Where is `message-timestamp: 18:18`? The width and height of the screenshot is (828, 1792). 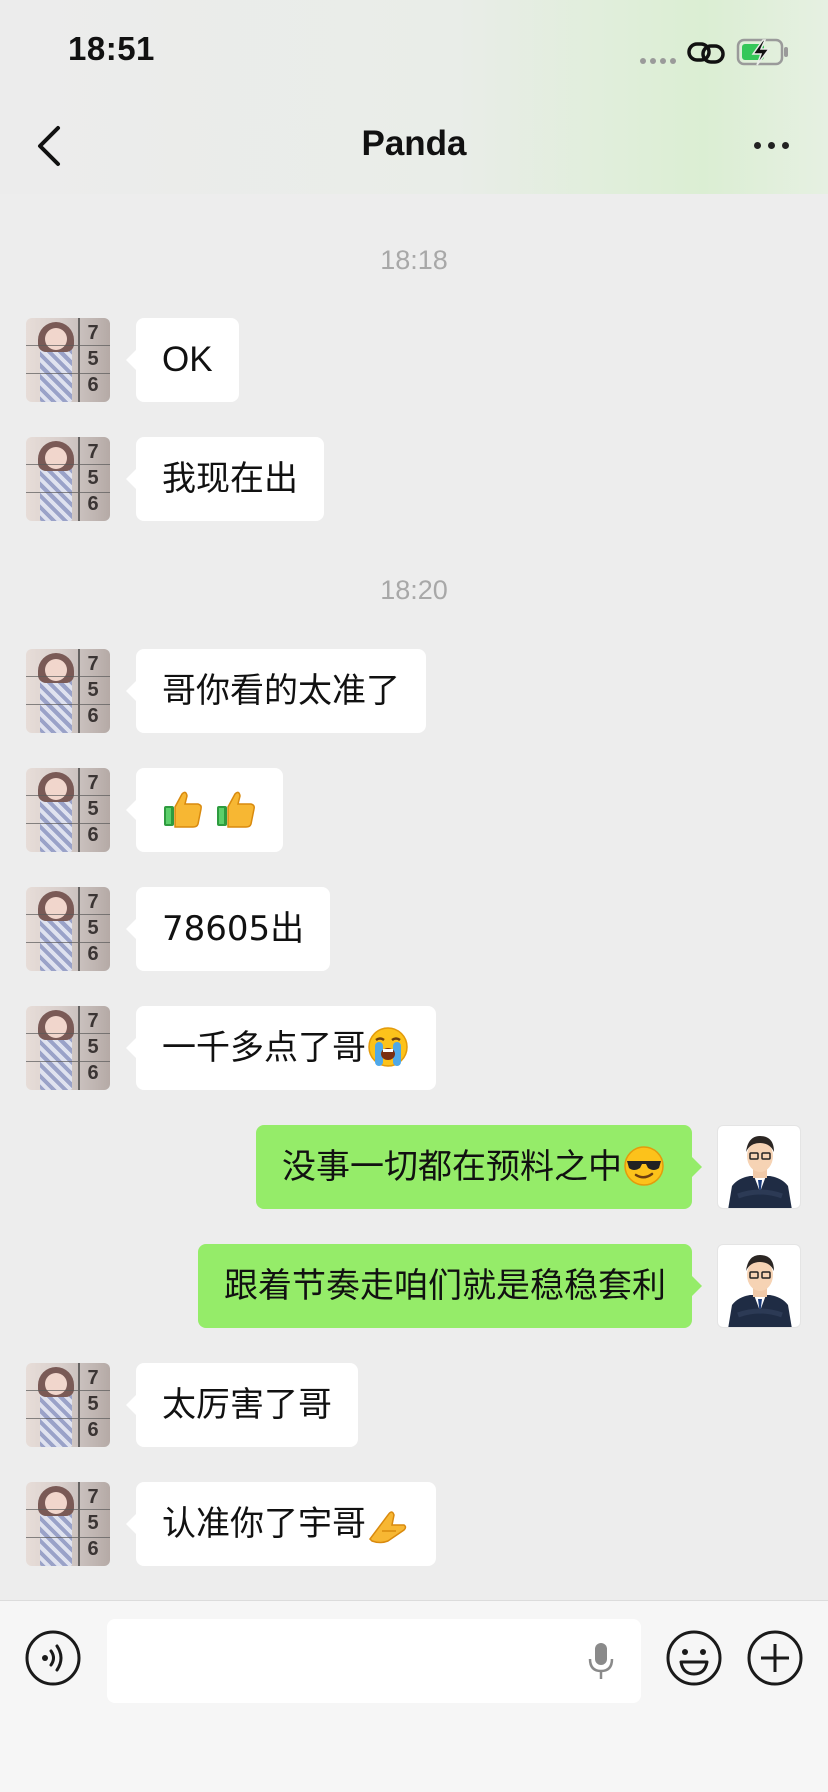
message-timestamp: 18:18 is located at coordinates (414, 260).